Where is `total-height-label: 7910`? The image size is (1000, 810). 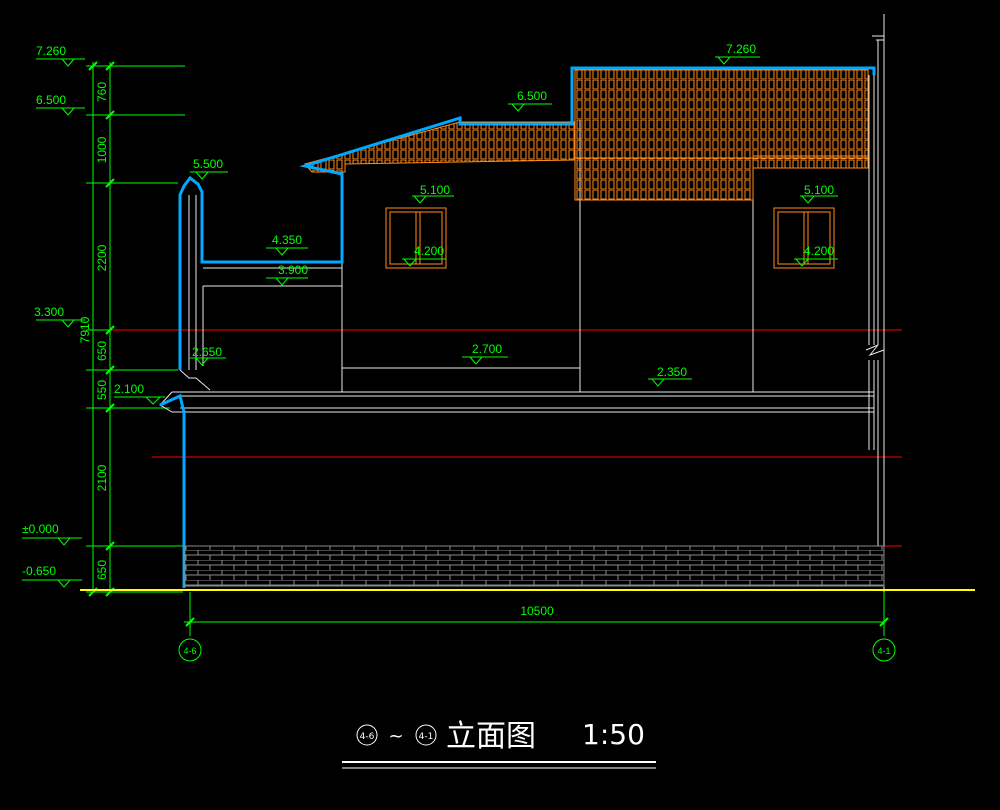
total-height-label: 7910 is located at coordinates (85, 329).